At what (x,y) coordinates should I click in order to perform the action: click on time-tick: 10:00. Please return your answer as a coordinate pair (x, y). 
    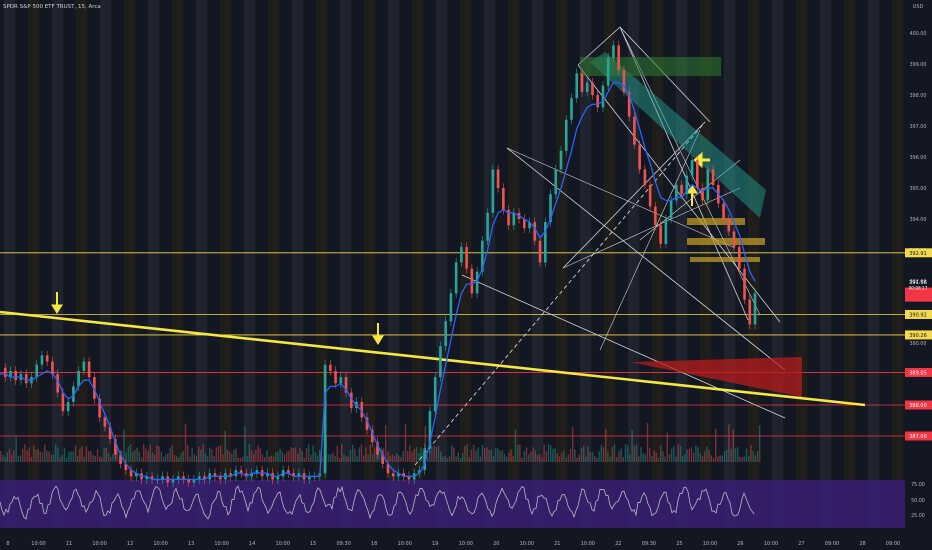
    Looking at the image, I should click on (771, 544).